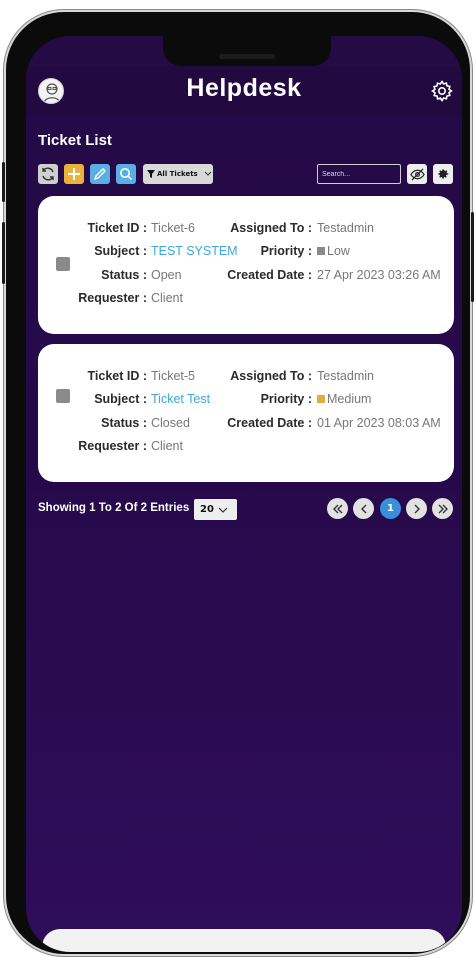 Image resolution: width=476 pixels, height=960 pixels. What do you see at coordinates (390, 508) in the screenshot?
I see `page-1-button: 1` at bounding box center [390, 508].